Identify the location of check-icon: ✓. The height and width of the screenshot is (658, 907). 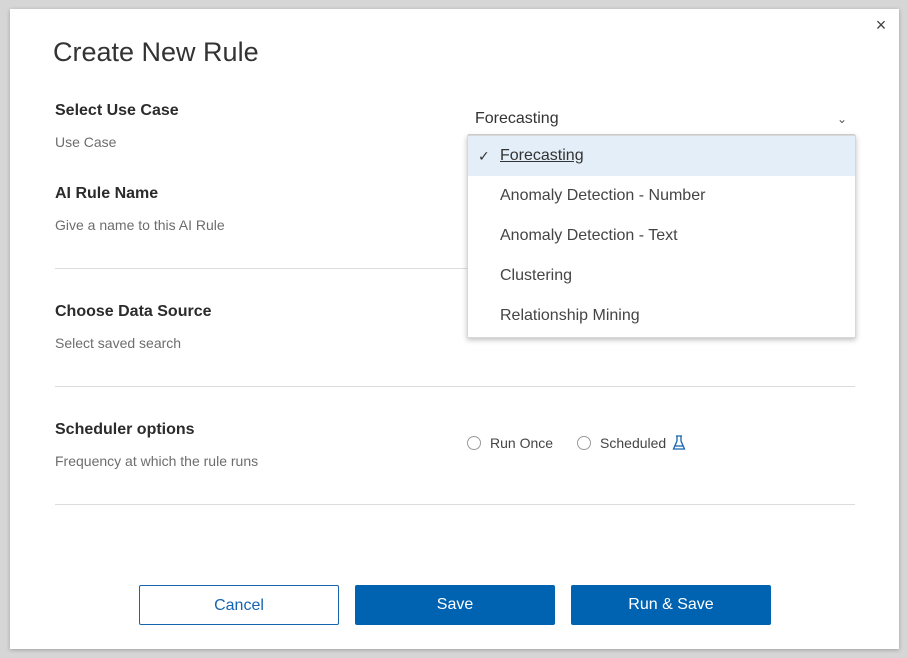
(484, 156).